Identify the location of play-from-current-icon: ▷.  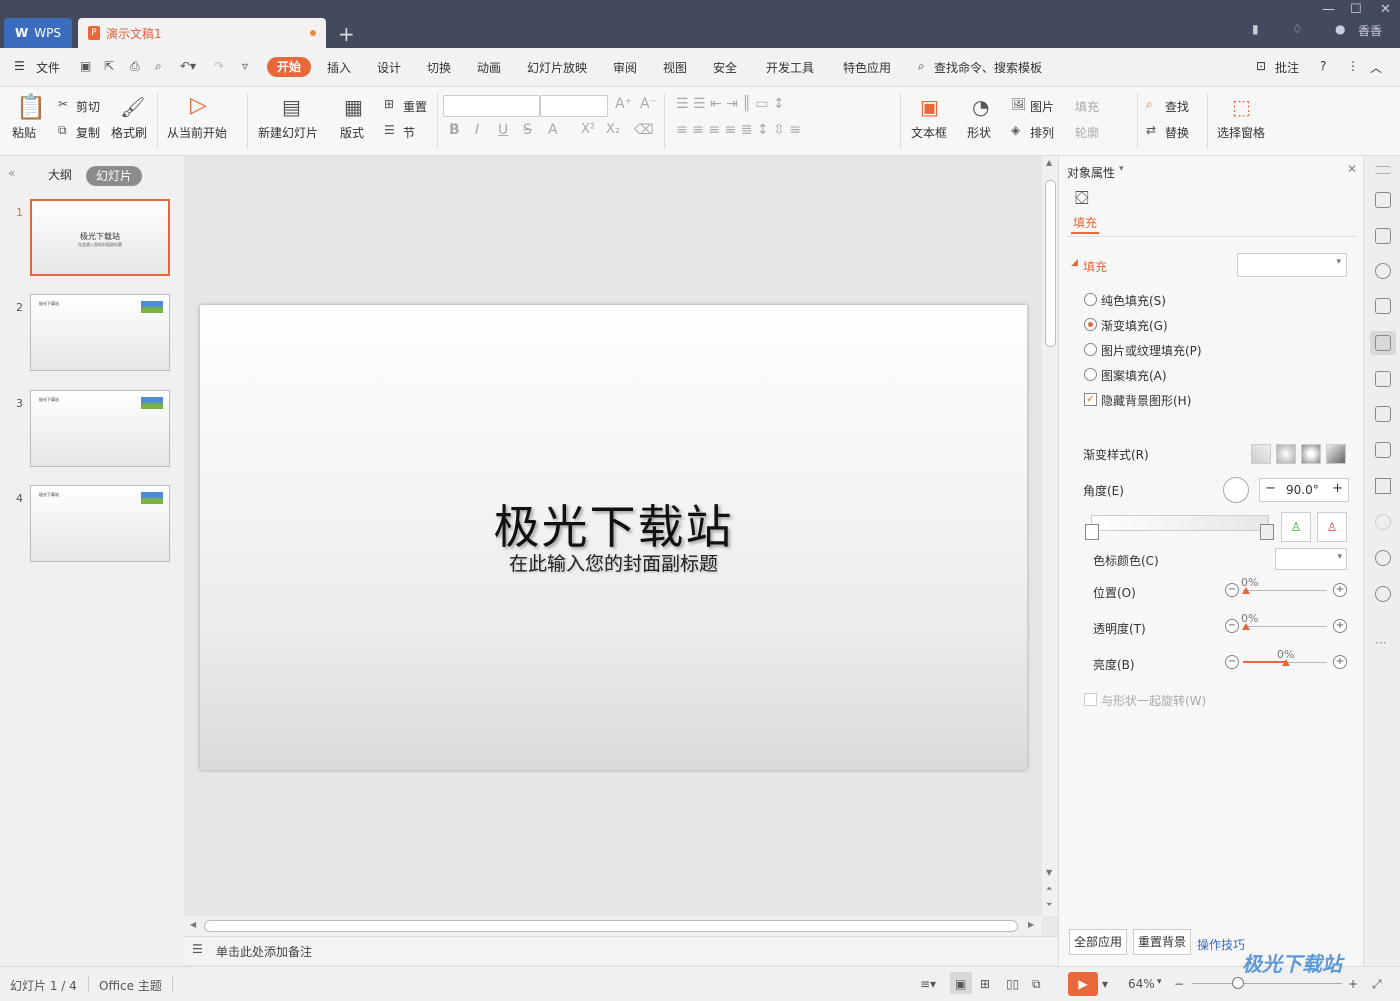
(198, 105).